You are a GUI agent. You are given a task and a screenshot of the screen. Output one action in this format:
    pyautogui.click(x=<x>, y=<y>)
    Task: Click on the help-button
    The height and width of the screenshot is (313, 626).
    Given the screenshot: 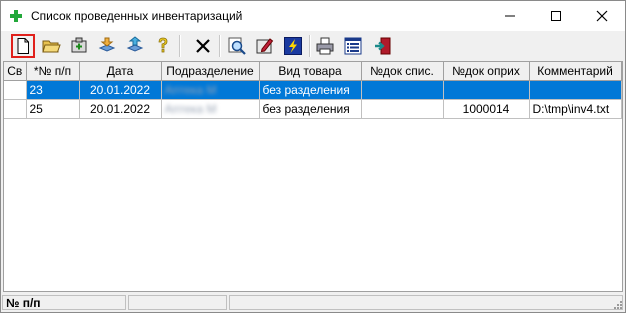 What is the action you would take?
    pyautogui.click(x=163, y=46)
    